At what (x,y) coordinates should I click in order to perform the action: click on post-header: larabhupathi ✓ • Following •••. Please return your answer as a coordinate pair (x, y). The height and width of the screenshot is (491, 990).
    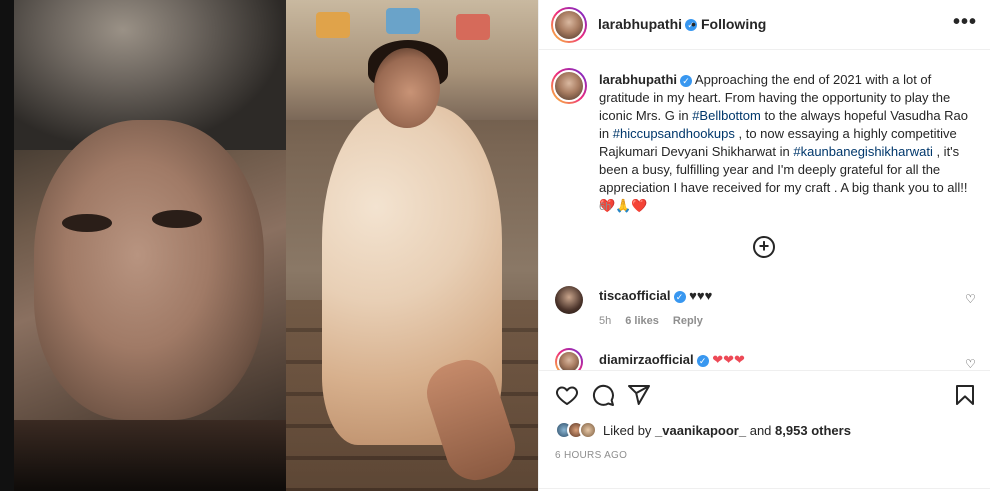
    Looking at the image, I should click on (764, 25).